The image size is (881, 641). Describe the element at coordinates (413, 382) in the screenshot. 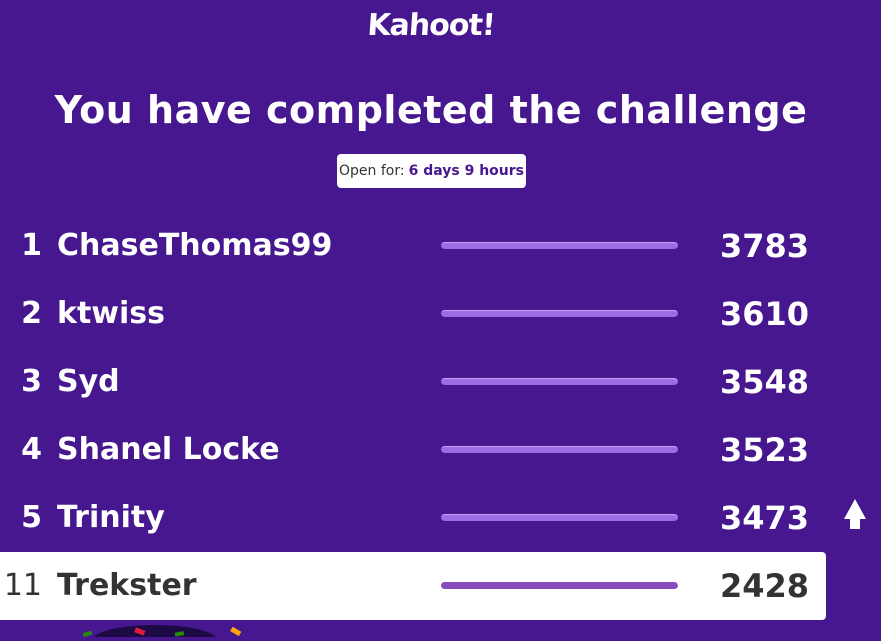

I see `leaderboard-row: 3 Syd 3548` at that location.